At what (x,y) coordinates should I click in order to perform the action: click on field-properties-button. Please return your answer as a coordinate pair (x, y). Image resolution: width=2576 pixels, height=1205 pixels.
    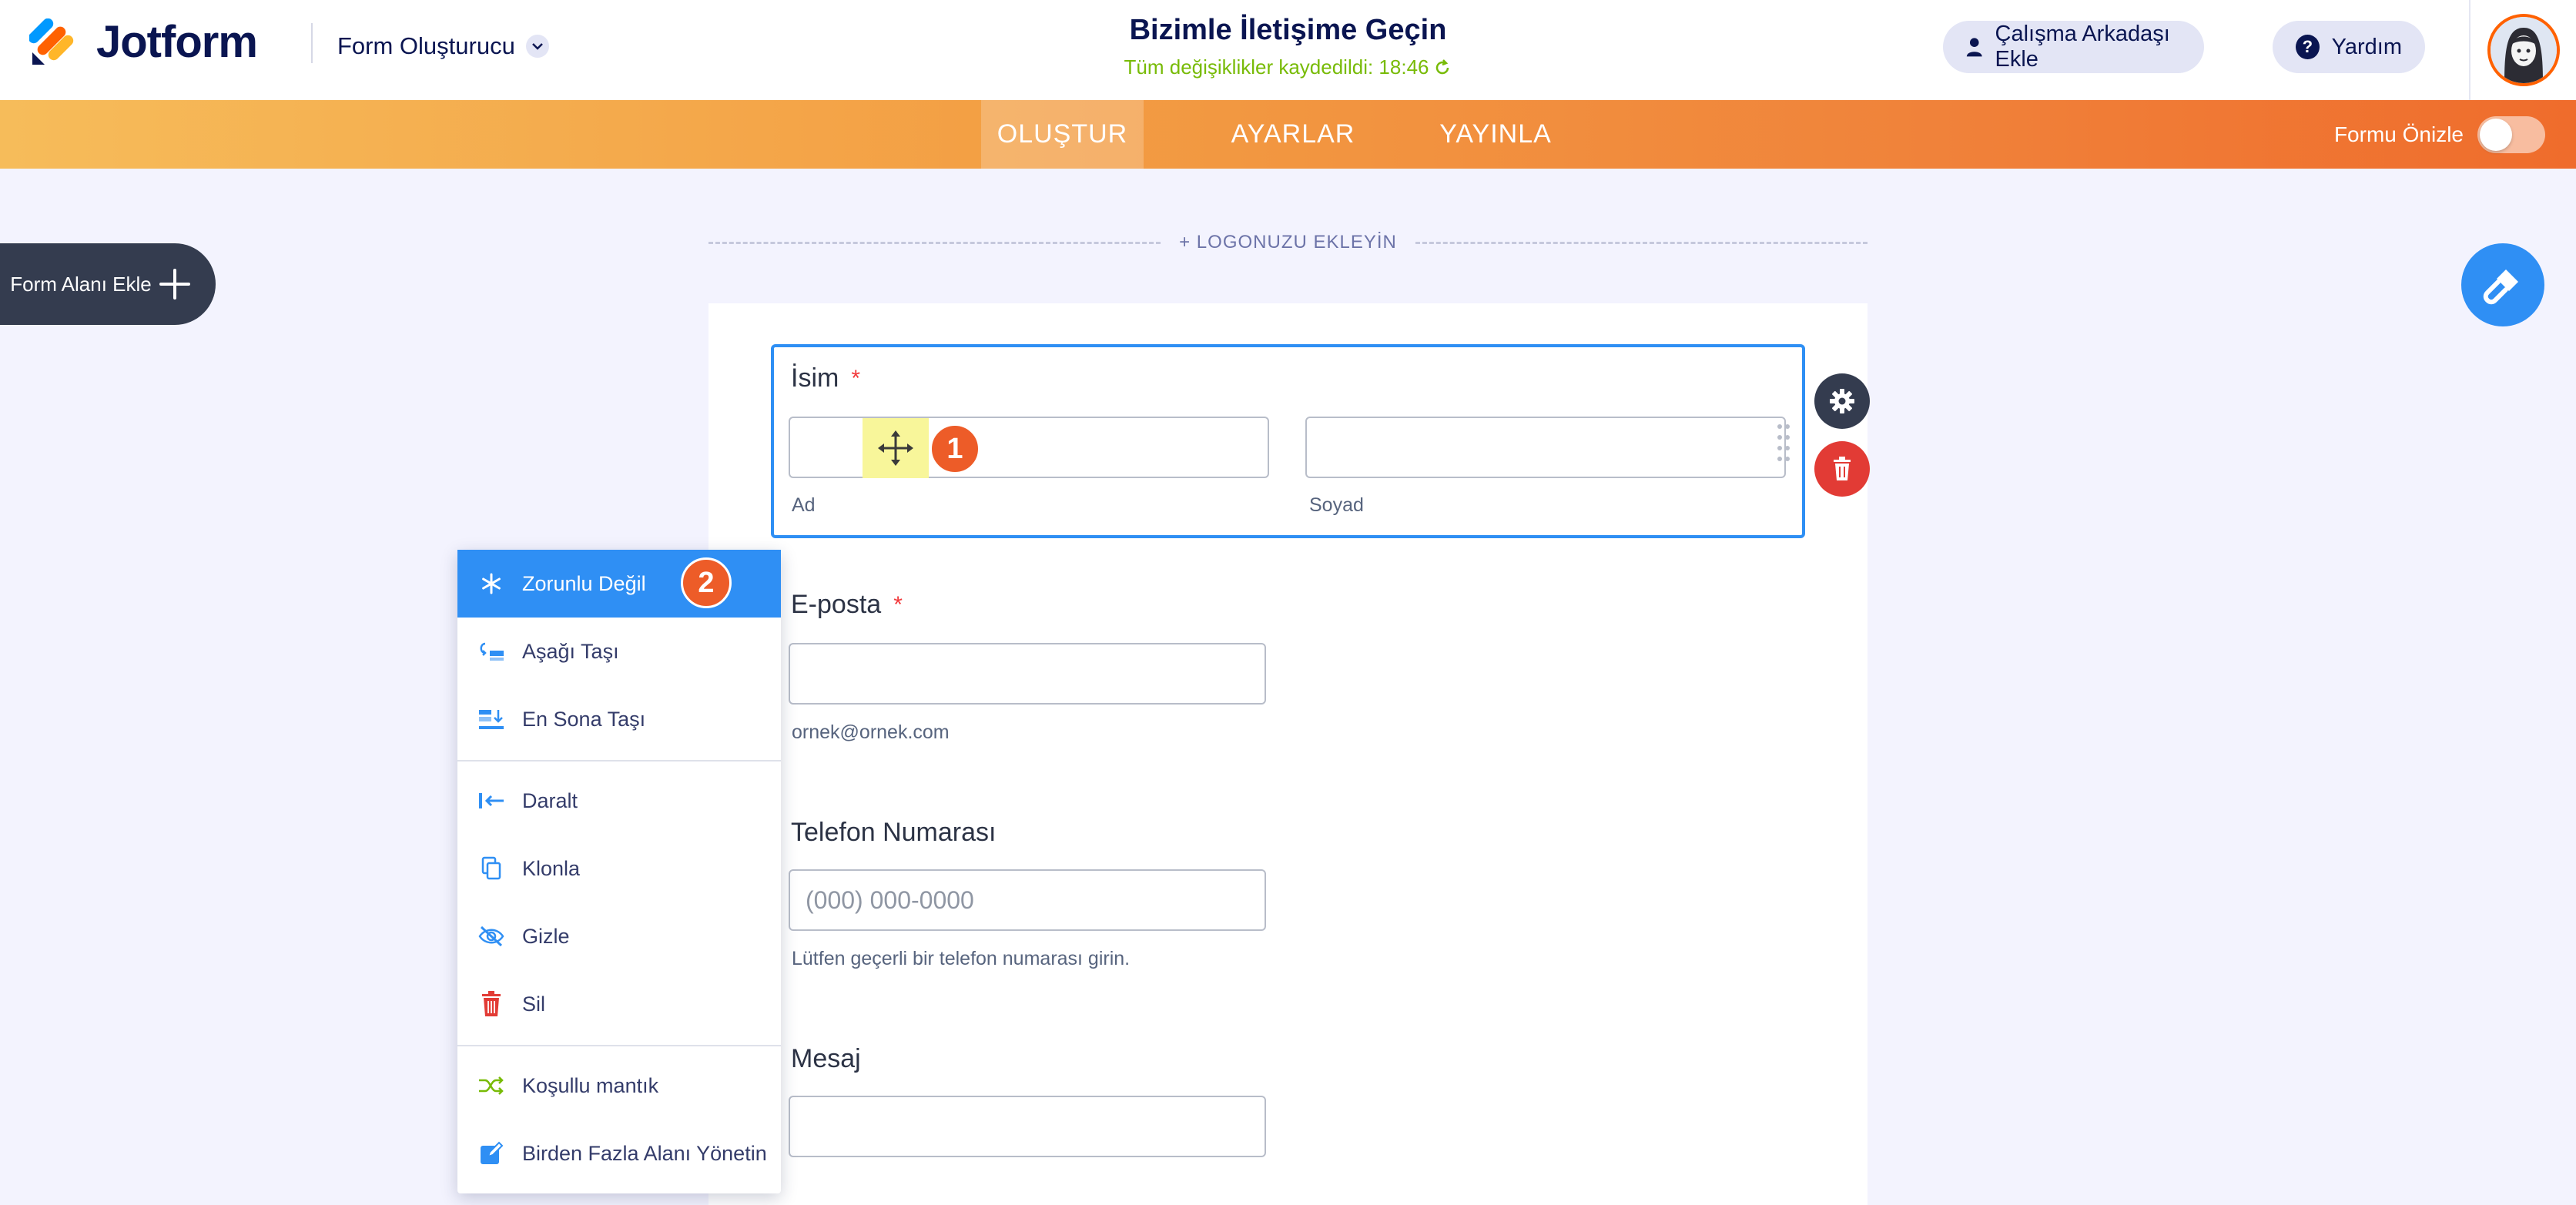
    Looking at the image, I should click on (1842, 401).